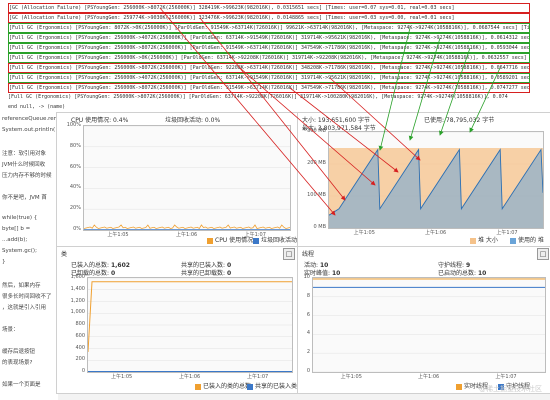  Describe the element at coordinates (308, 333) in the screenshot. I see `y-tick-label: 4` at that location.